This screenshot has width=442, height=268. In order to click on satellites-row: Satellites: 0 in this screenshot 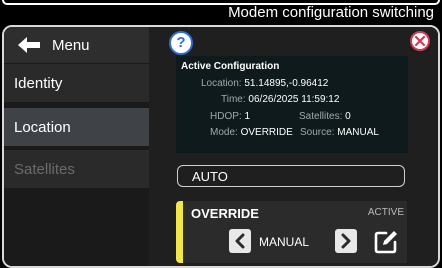, I will do `click(325, 116)`.